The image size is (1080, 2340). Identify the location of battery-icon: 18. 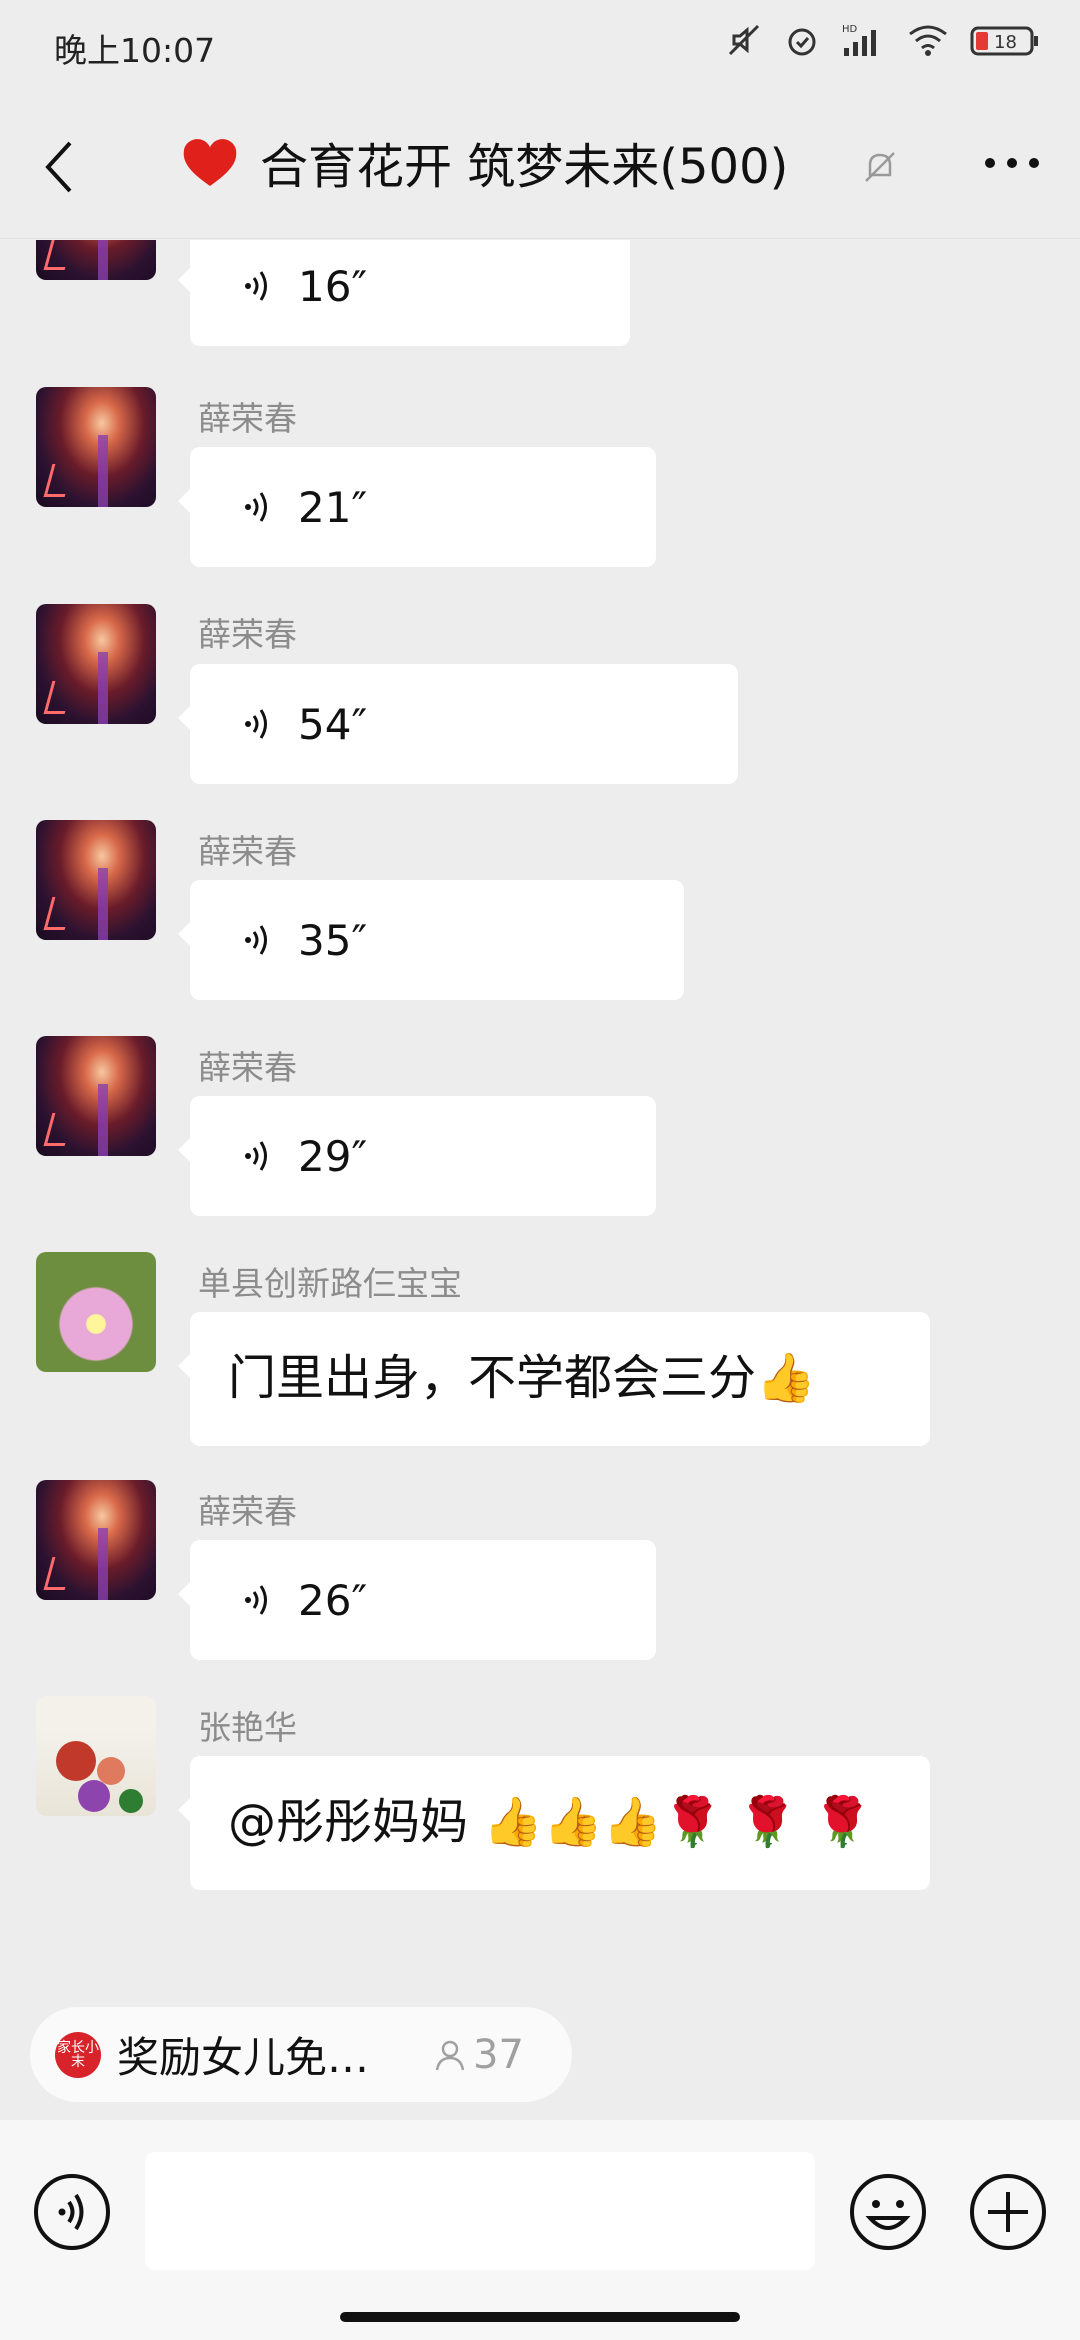
(1004, 41).